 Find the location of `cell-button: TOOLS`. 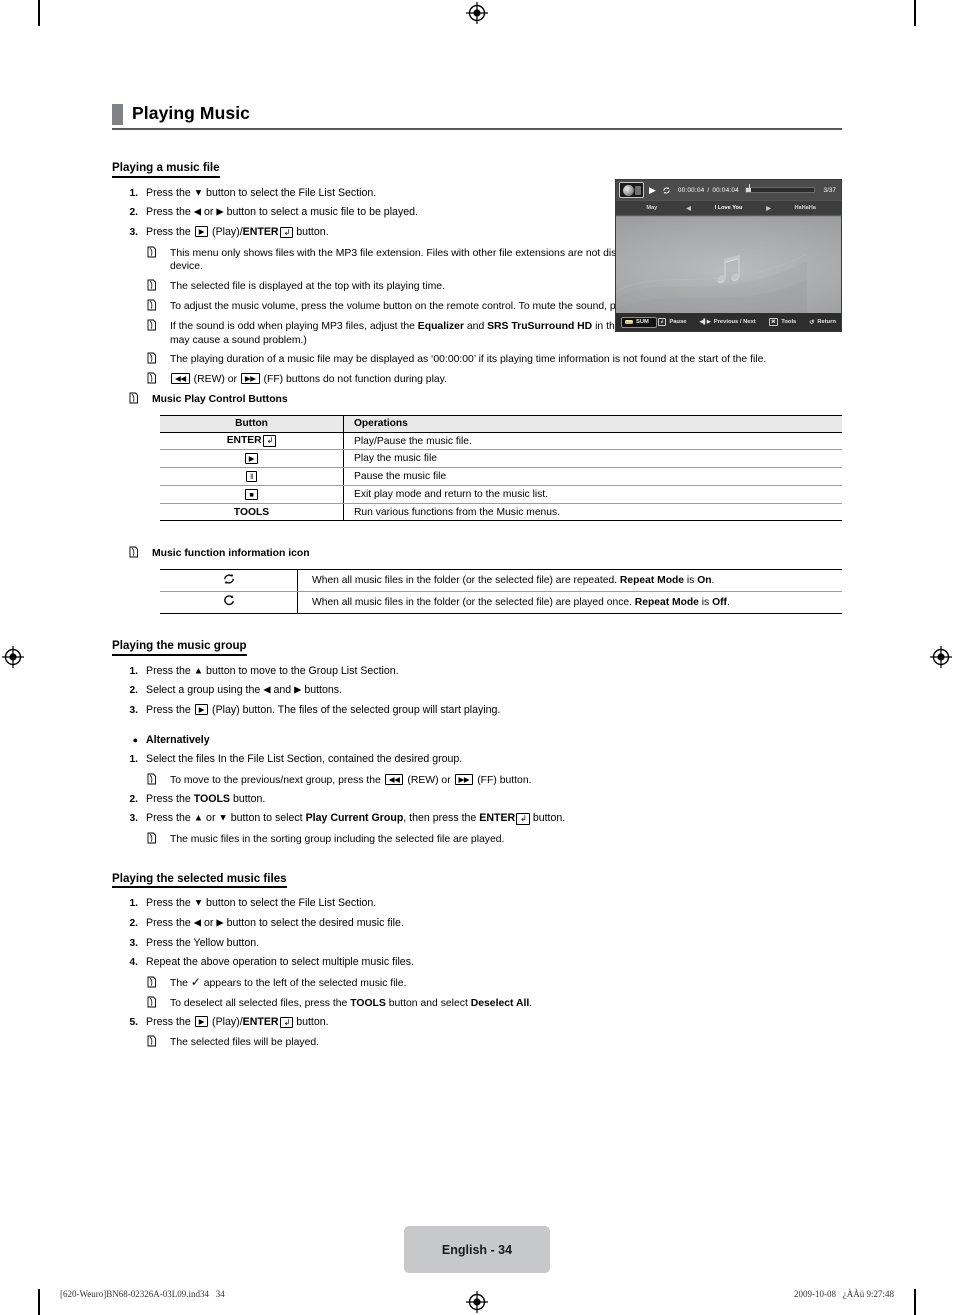

cell-button: TOOLS is located at coordinates (252, 512).